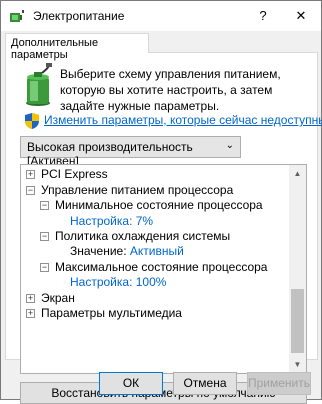 This screenshot has height=404, width=322. Describe the element at coordinates (279, 383) in the screenshot. I see `apply-button: Применить` at that location.